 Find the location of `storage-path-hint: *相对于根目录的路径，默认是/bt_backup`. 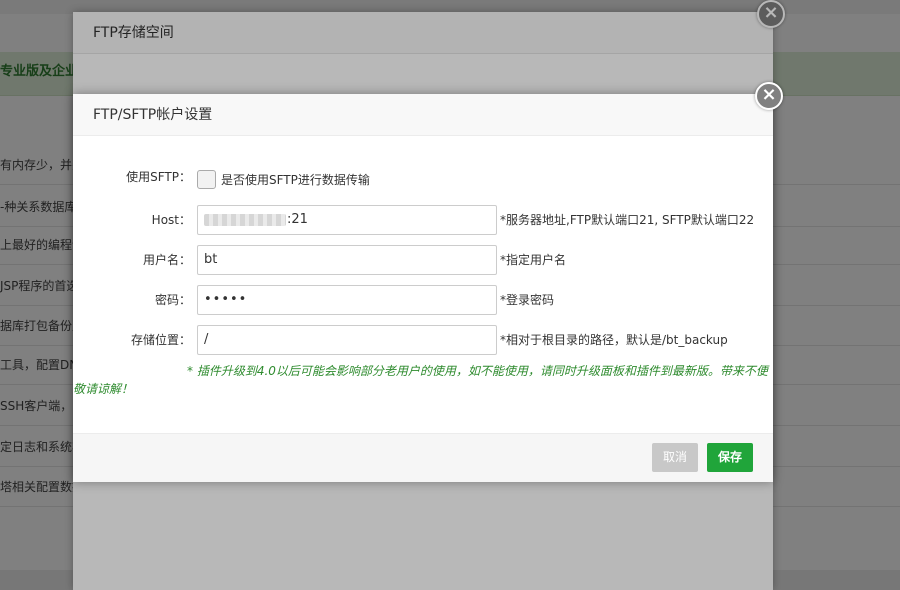

storage-path-hint: *相对于根目录的路径，默认是/bt_backup is located at coordinates (614, 340).